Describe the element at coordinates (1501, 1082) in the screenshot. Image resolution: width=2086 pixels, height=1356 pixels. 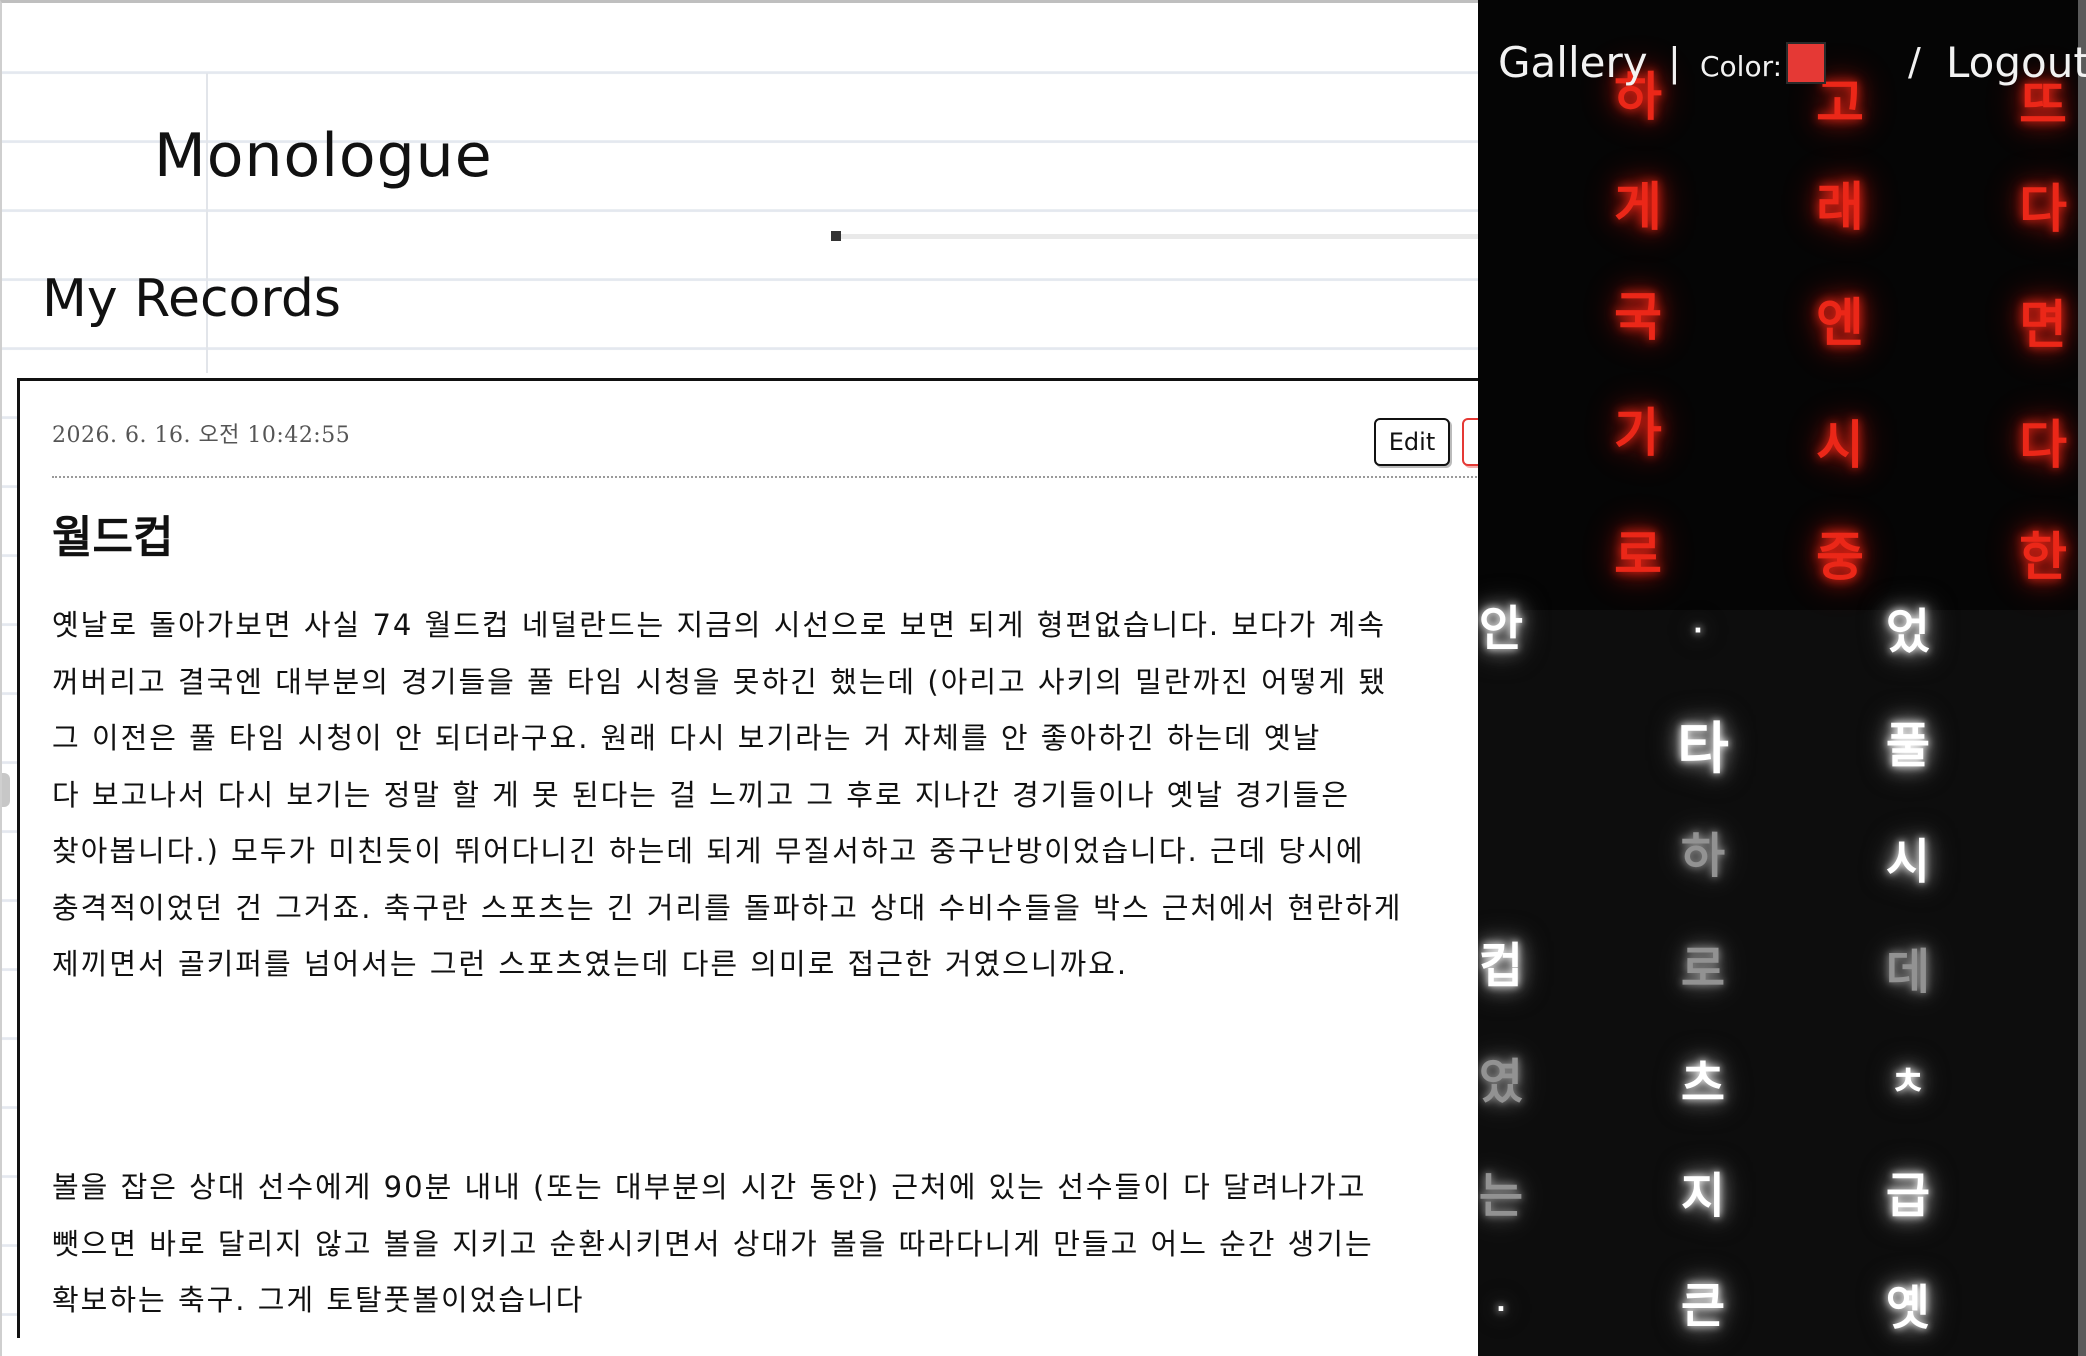
I see `white-glyph: 였` at that location.